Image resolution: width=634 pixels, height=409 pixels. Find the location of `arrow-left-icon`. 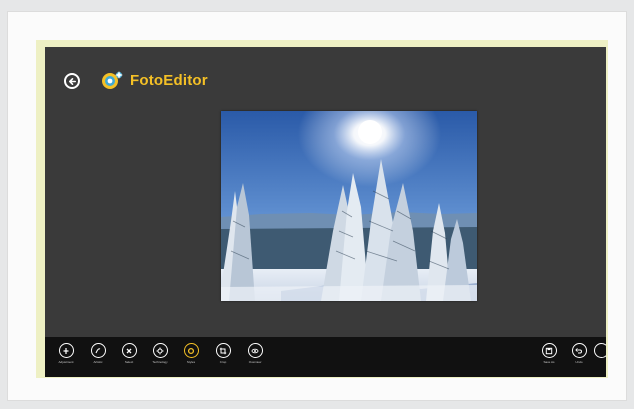

arrow-left-icon is located at coordinates (72, 81).